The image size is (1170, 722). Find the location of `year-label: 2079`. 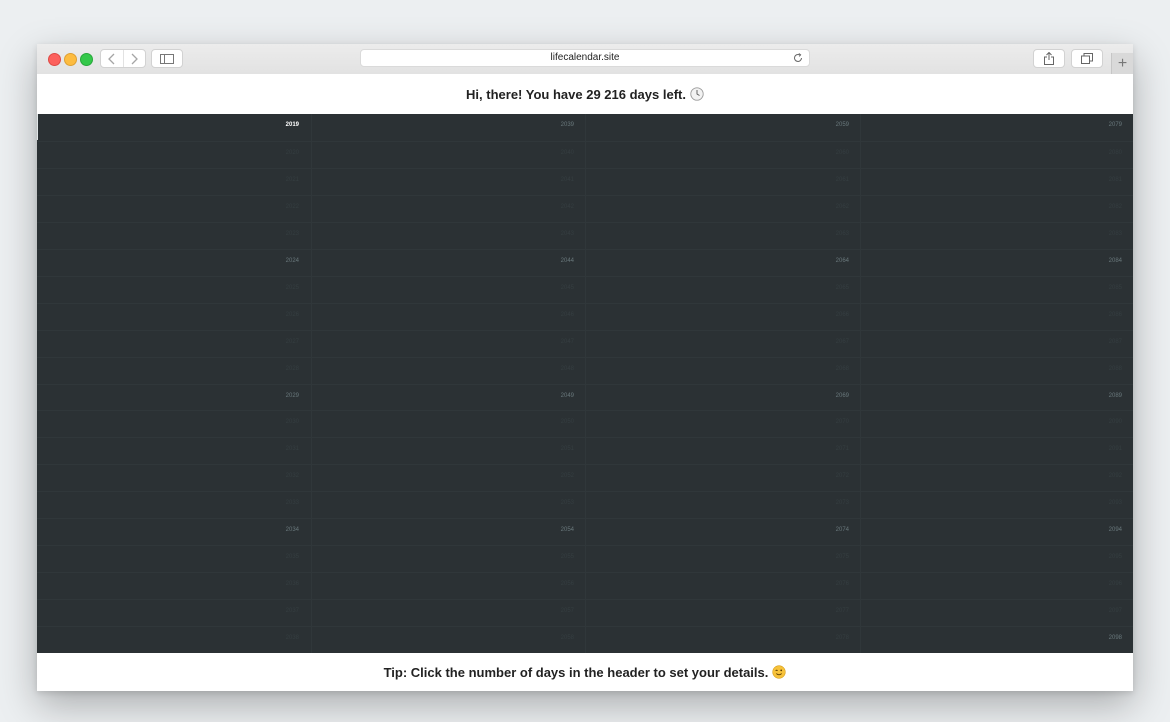

year-label: 2079 is located at coordinates (1115, 125).